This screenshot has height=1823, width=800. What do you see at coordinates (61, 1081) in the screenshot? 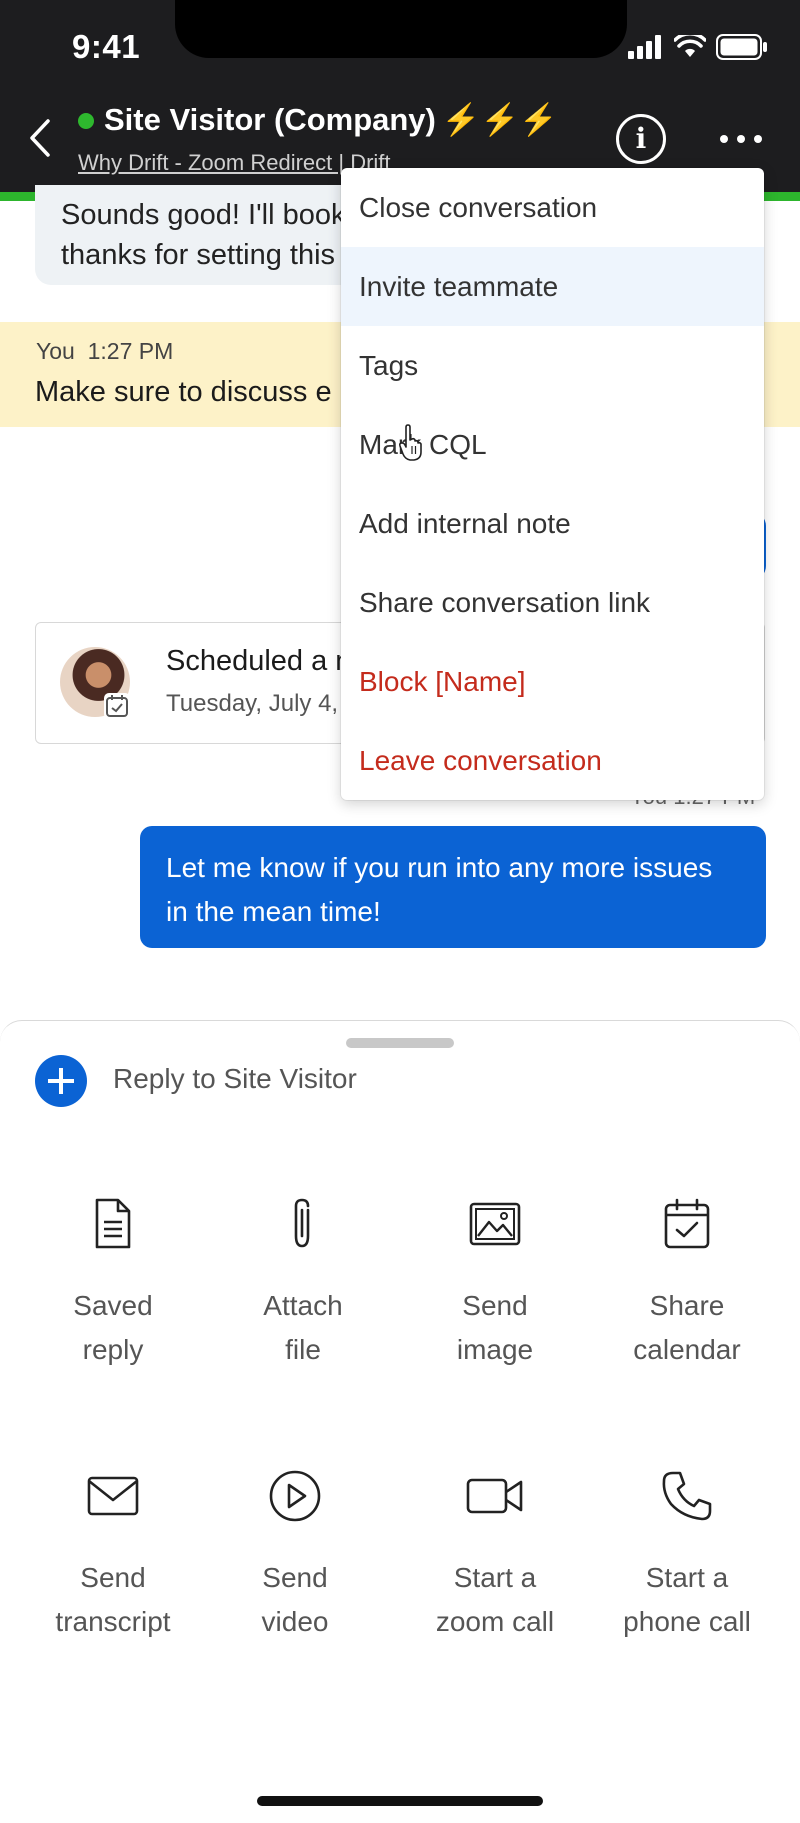
I see `add-attachment-button` at bounding box center [61, 1081].